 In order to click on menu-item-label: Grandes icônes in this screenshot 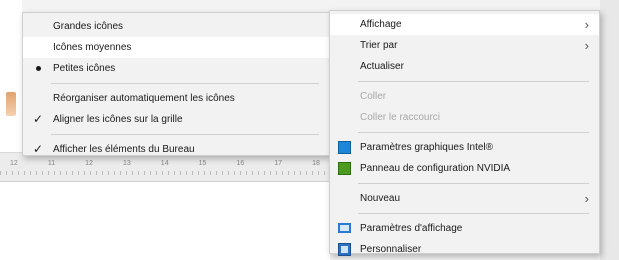, I will do `click(88, 26)`.